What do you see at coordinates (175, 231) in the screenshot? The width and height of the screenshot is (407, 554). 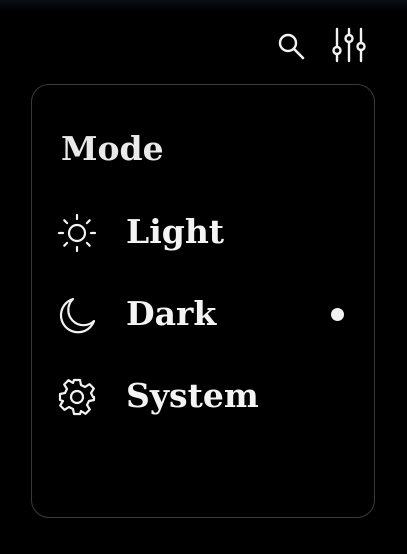 I see `mode-option-label: Light` at bounding box center [175, 231].